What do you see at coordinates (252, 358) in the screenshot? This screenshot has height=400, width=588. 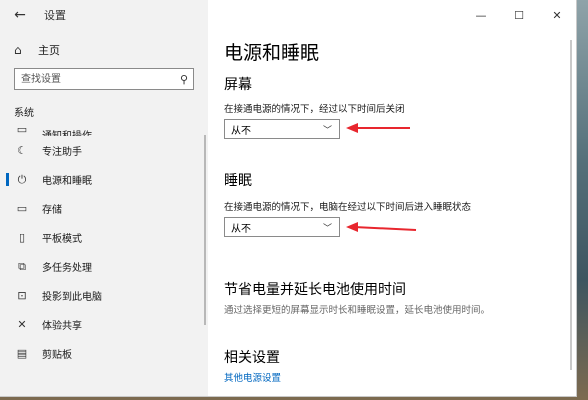 I see `related-settings-heading: 相关设置` at bounding box center [252, 358].